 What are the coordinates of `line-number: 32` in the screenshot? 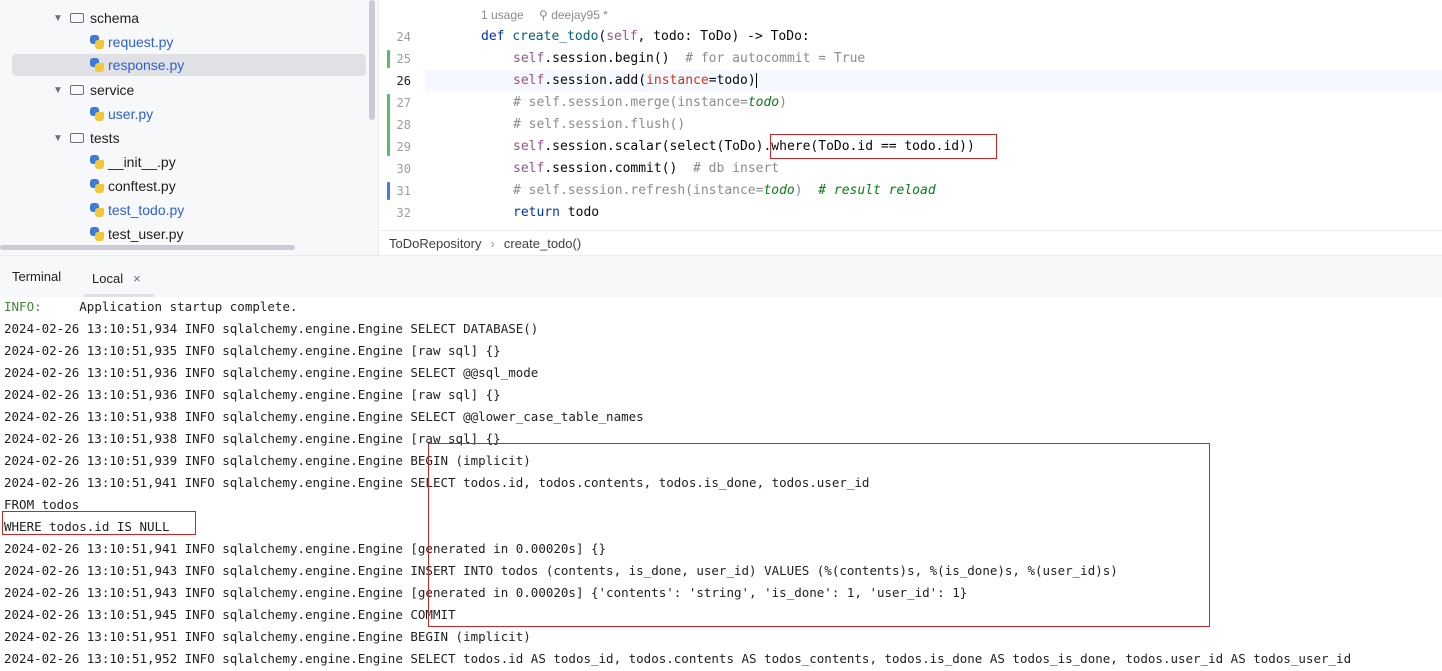 It's located at (403, 213).